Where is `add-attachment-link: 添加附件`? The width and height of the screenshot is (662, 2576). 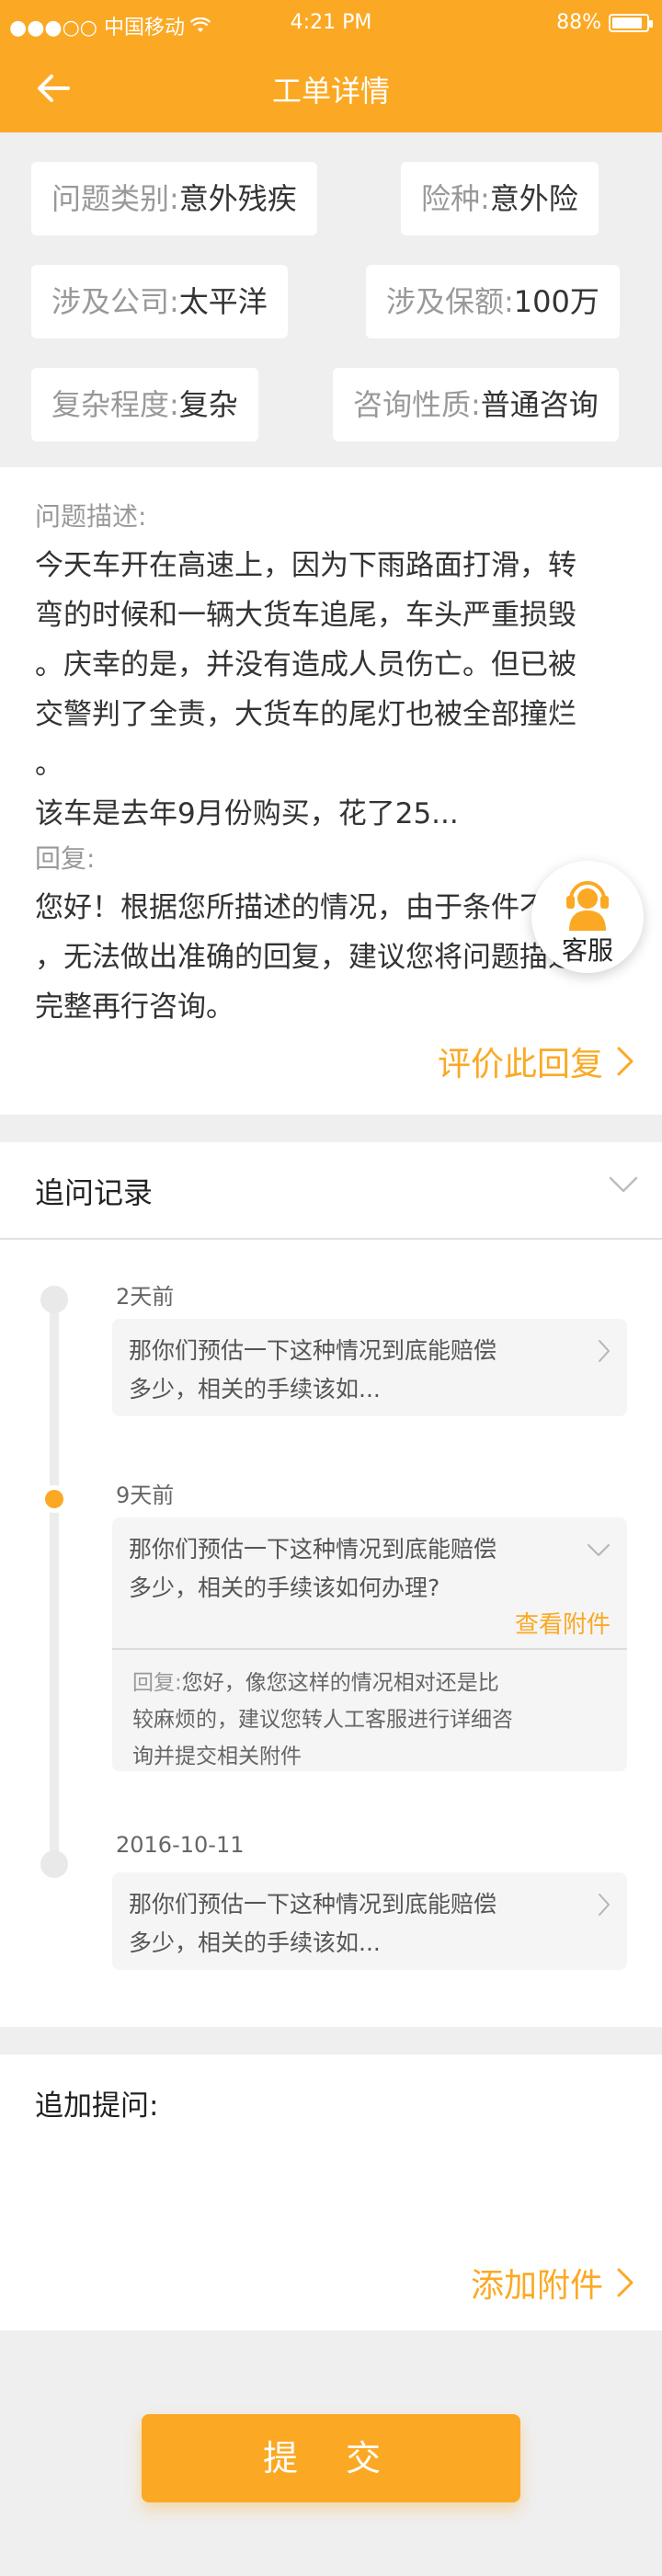
add-attachment-link: 添加附件 is located at coordinates (552, 2283).